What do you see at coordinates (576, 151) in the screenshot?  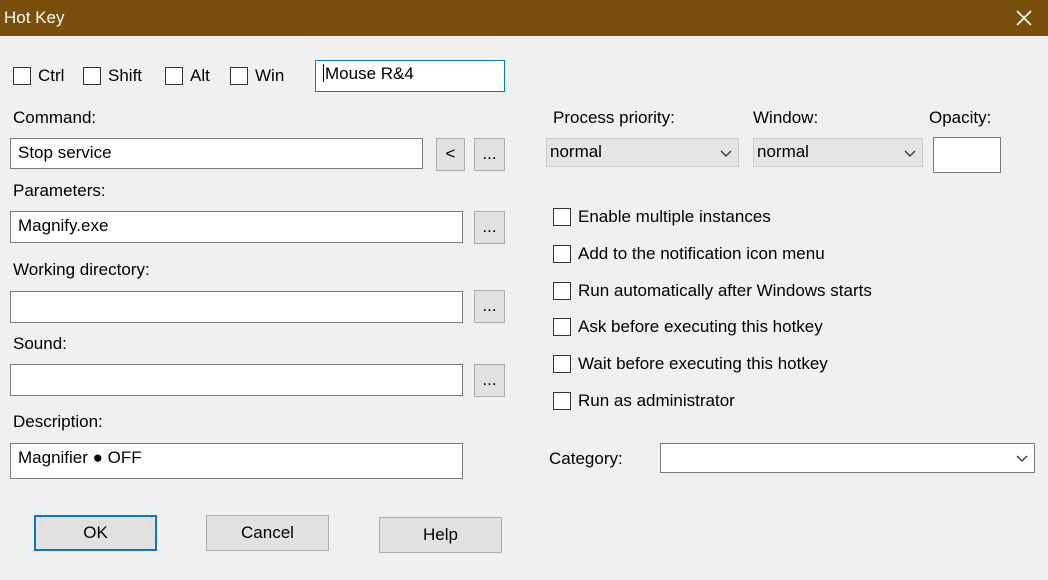 I see `process-priority-value: normal` at bounding box center [576, 151].